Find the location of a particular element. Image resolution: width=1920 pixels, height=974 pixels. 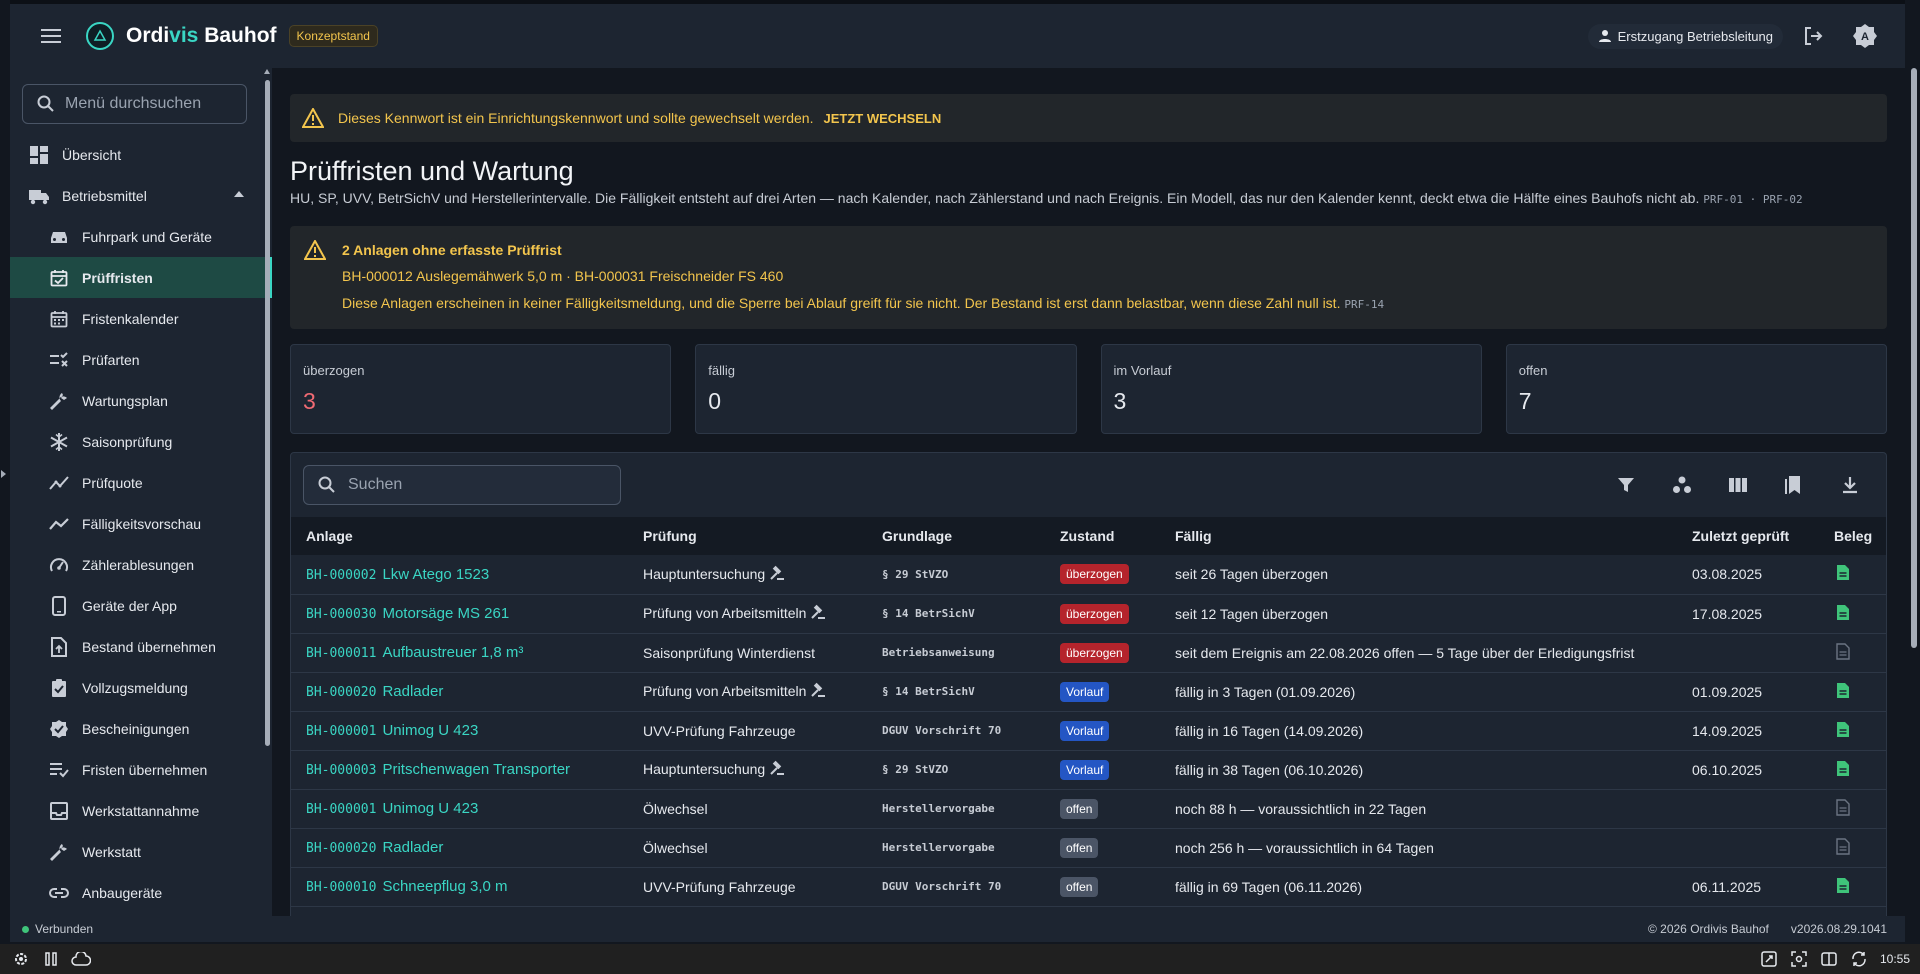

column-header-beleg: Beleg is located at coordinates (1852, 536).